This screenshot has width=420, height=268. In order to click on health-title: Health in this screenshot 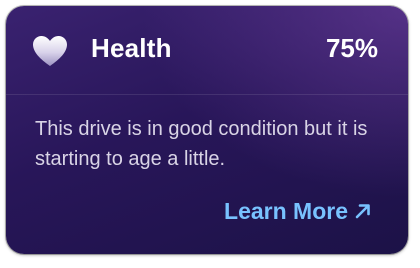, I will do `click(131, 48)`.